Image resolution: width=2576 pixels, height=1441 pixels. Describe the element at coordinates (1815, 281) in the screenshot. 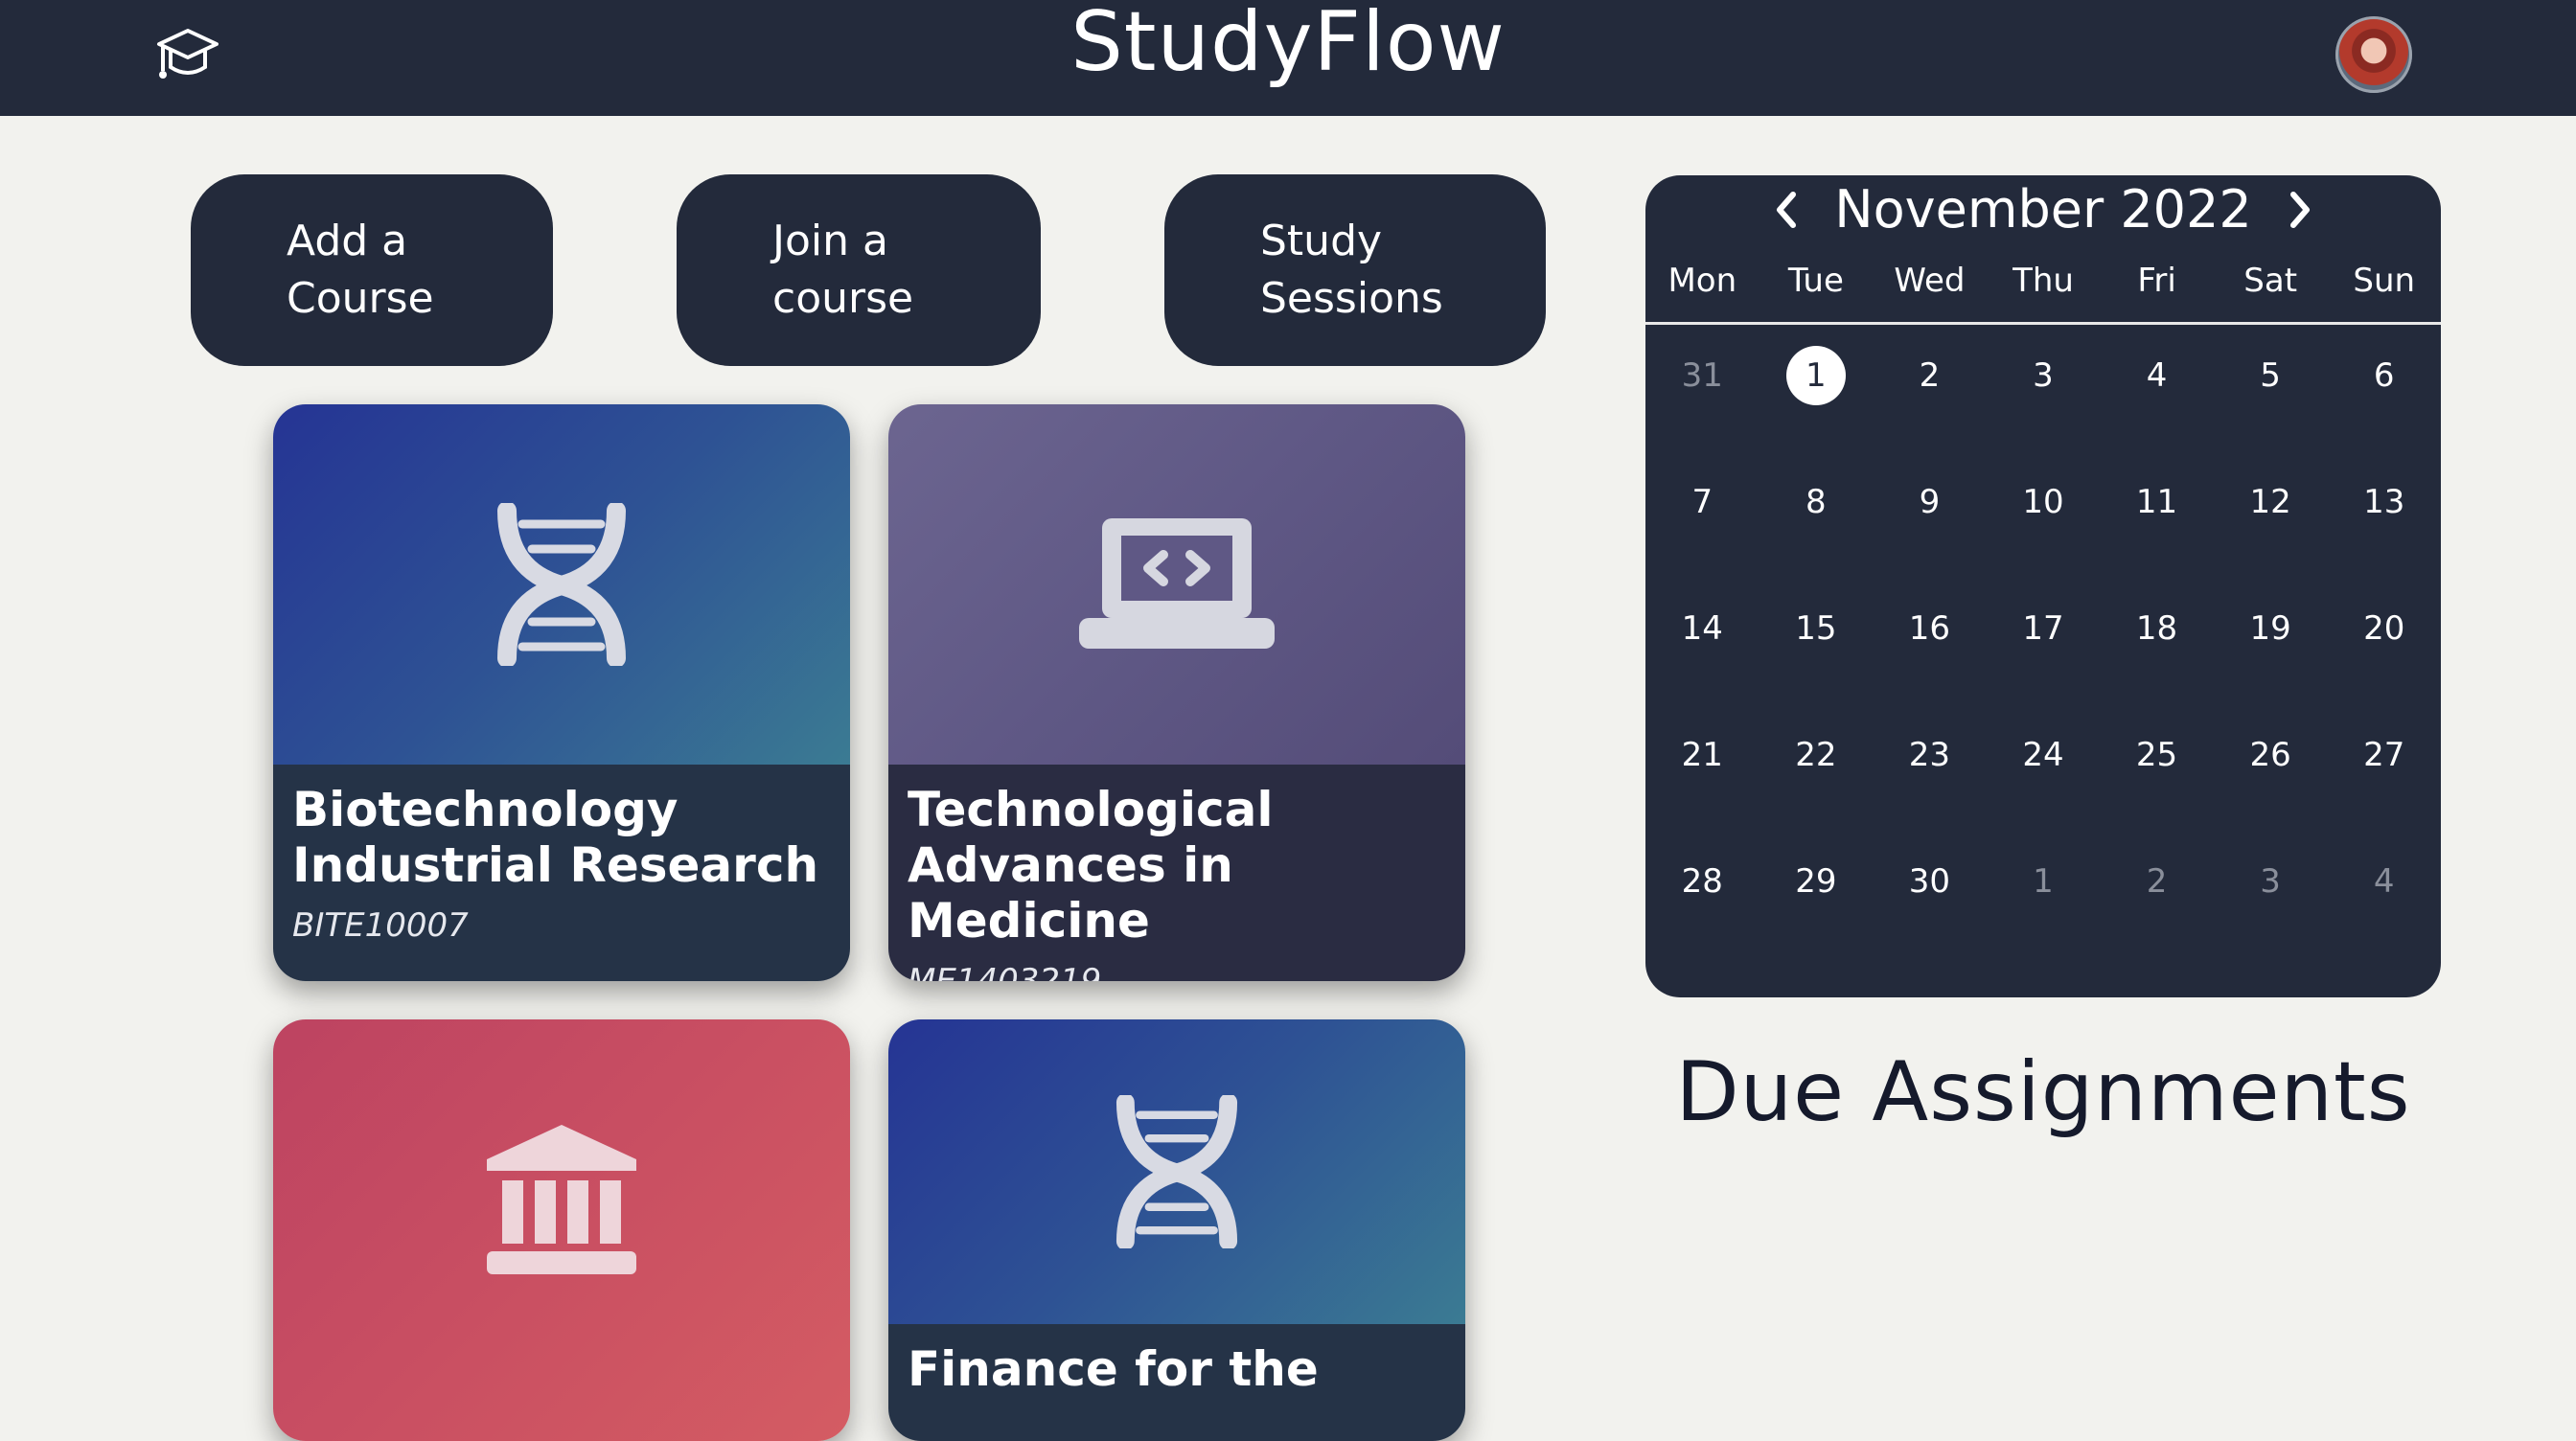

I see `weekday-label: Tue` at that location.